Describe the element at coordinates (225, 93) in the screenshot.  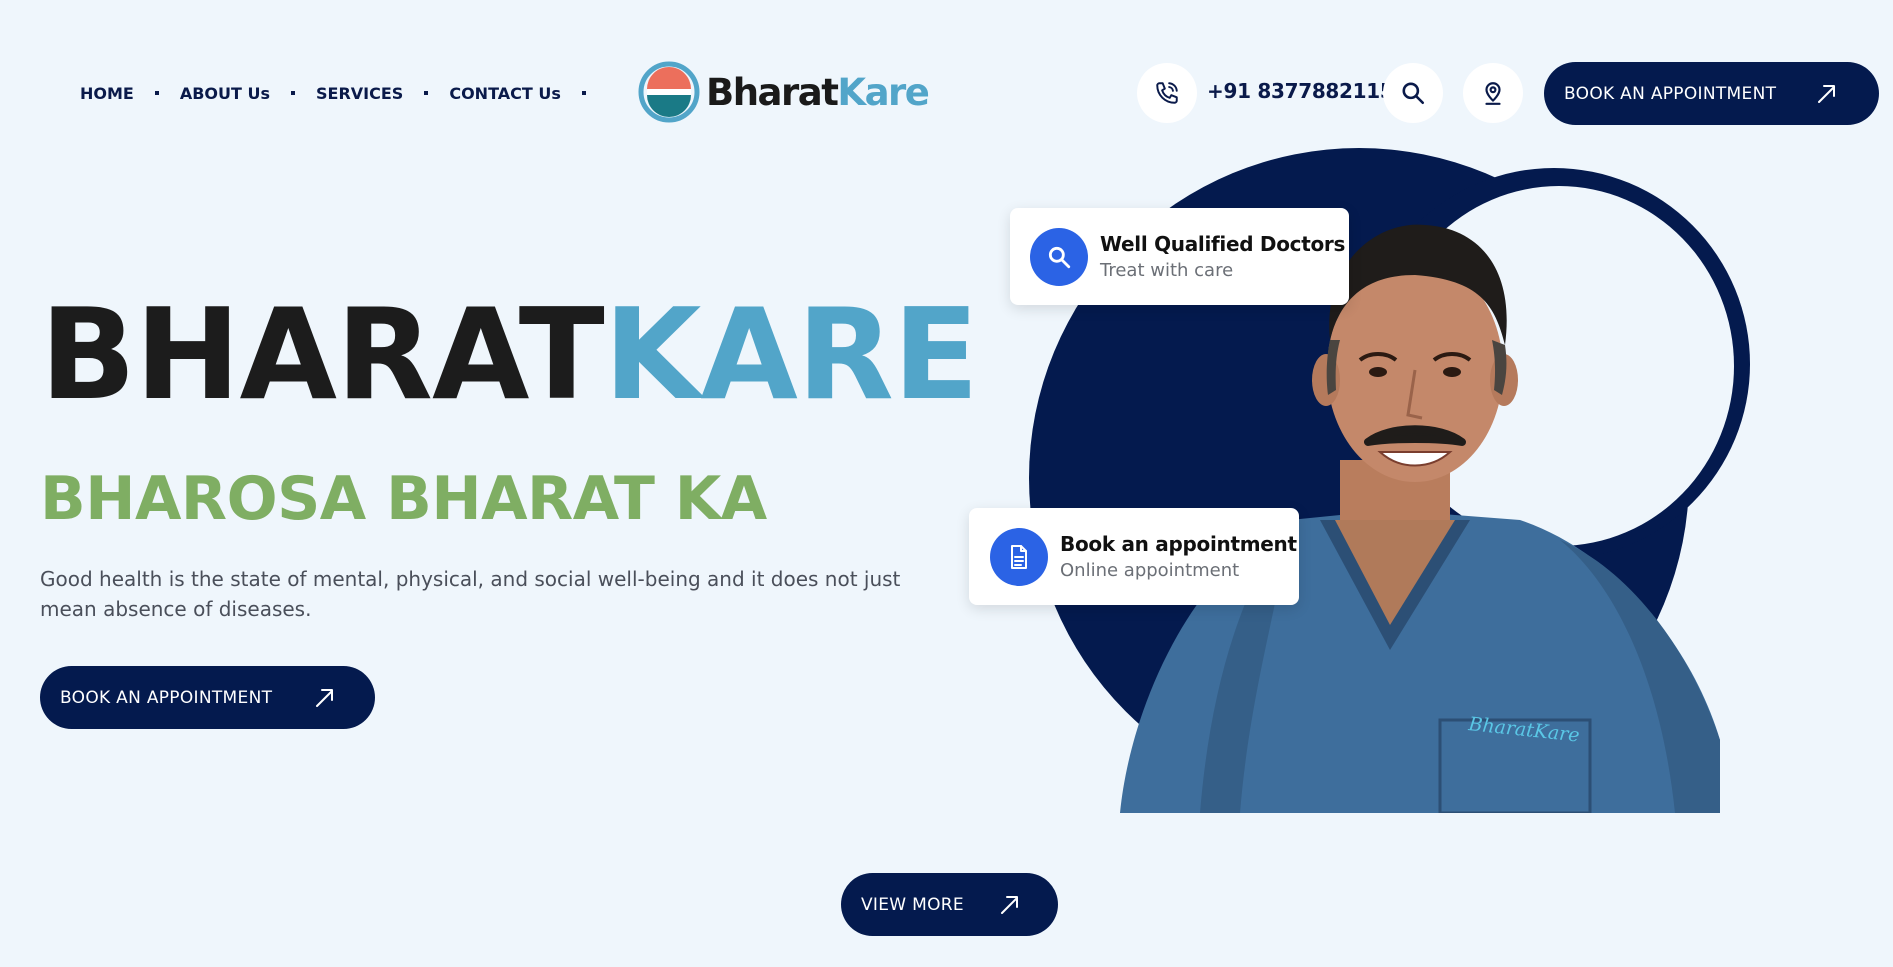
I see `nav-link-about: ABOUT Us` at that location.